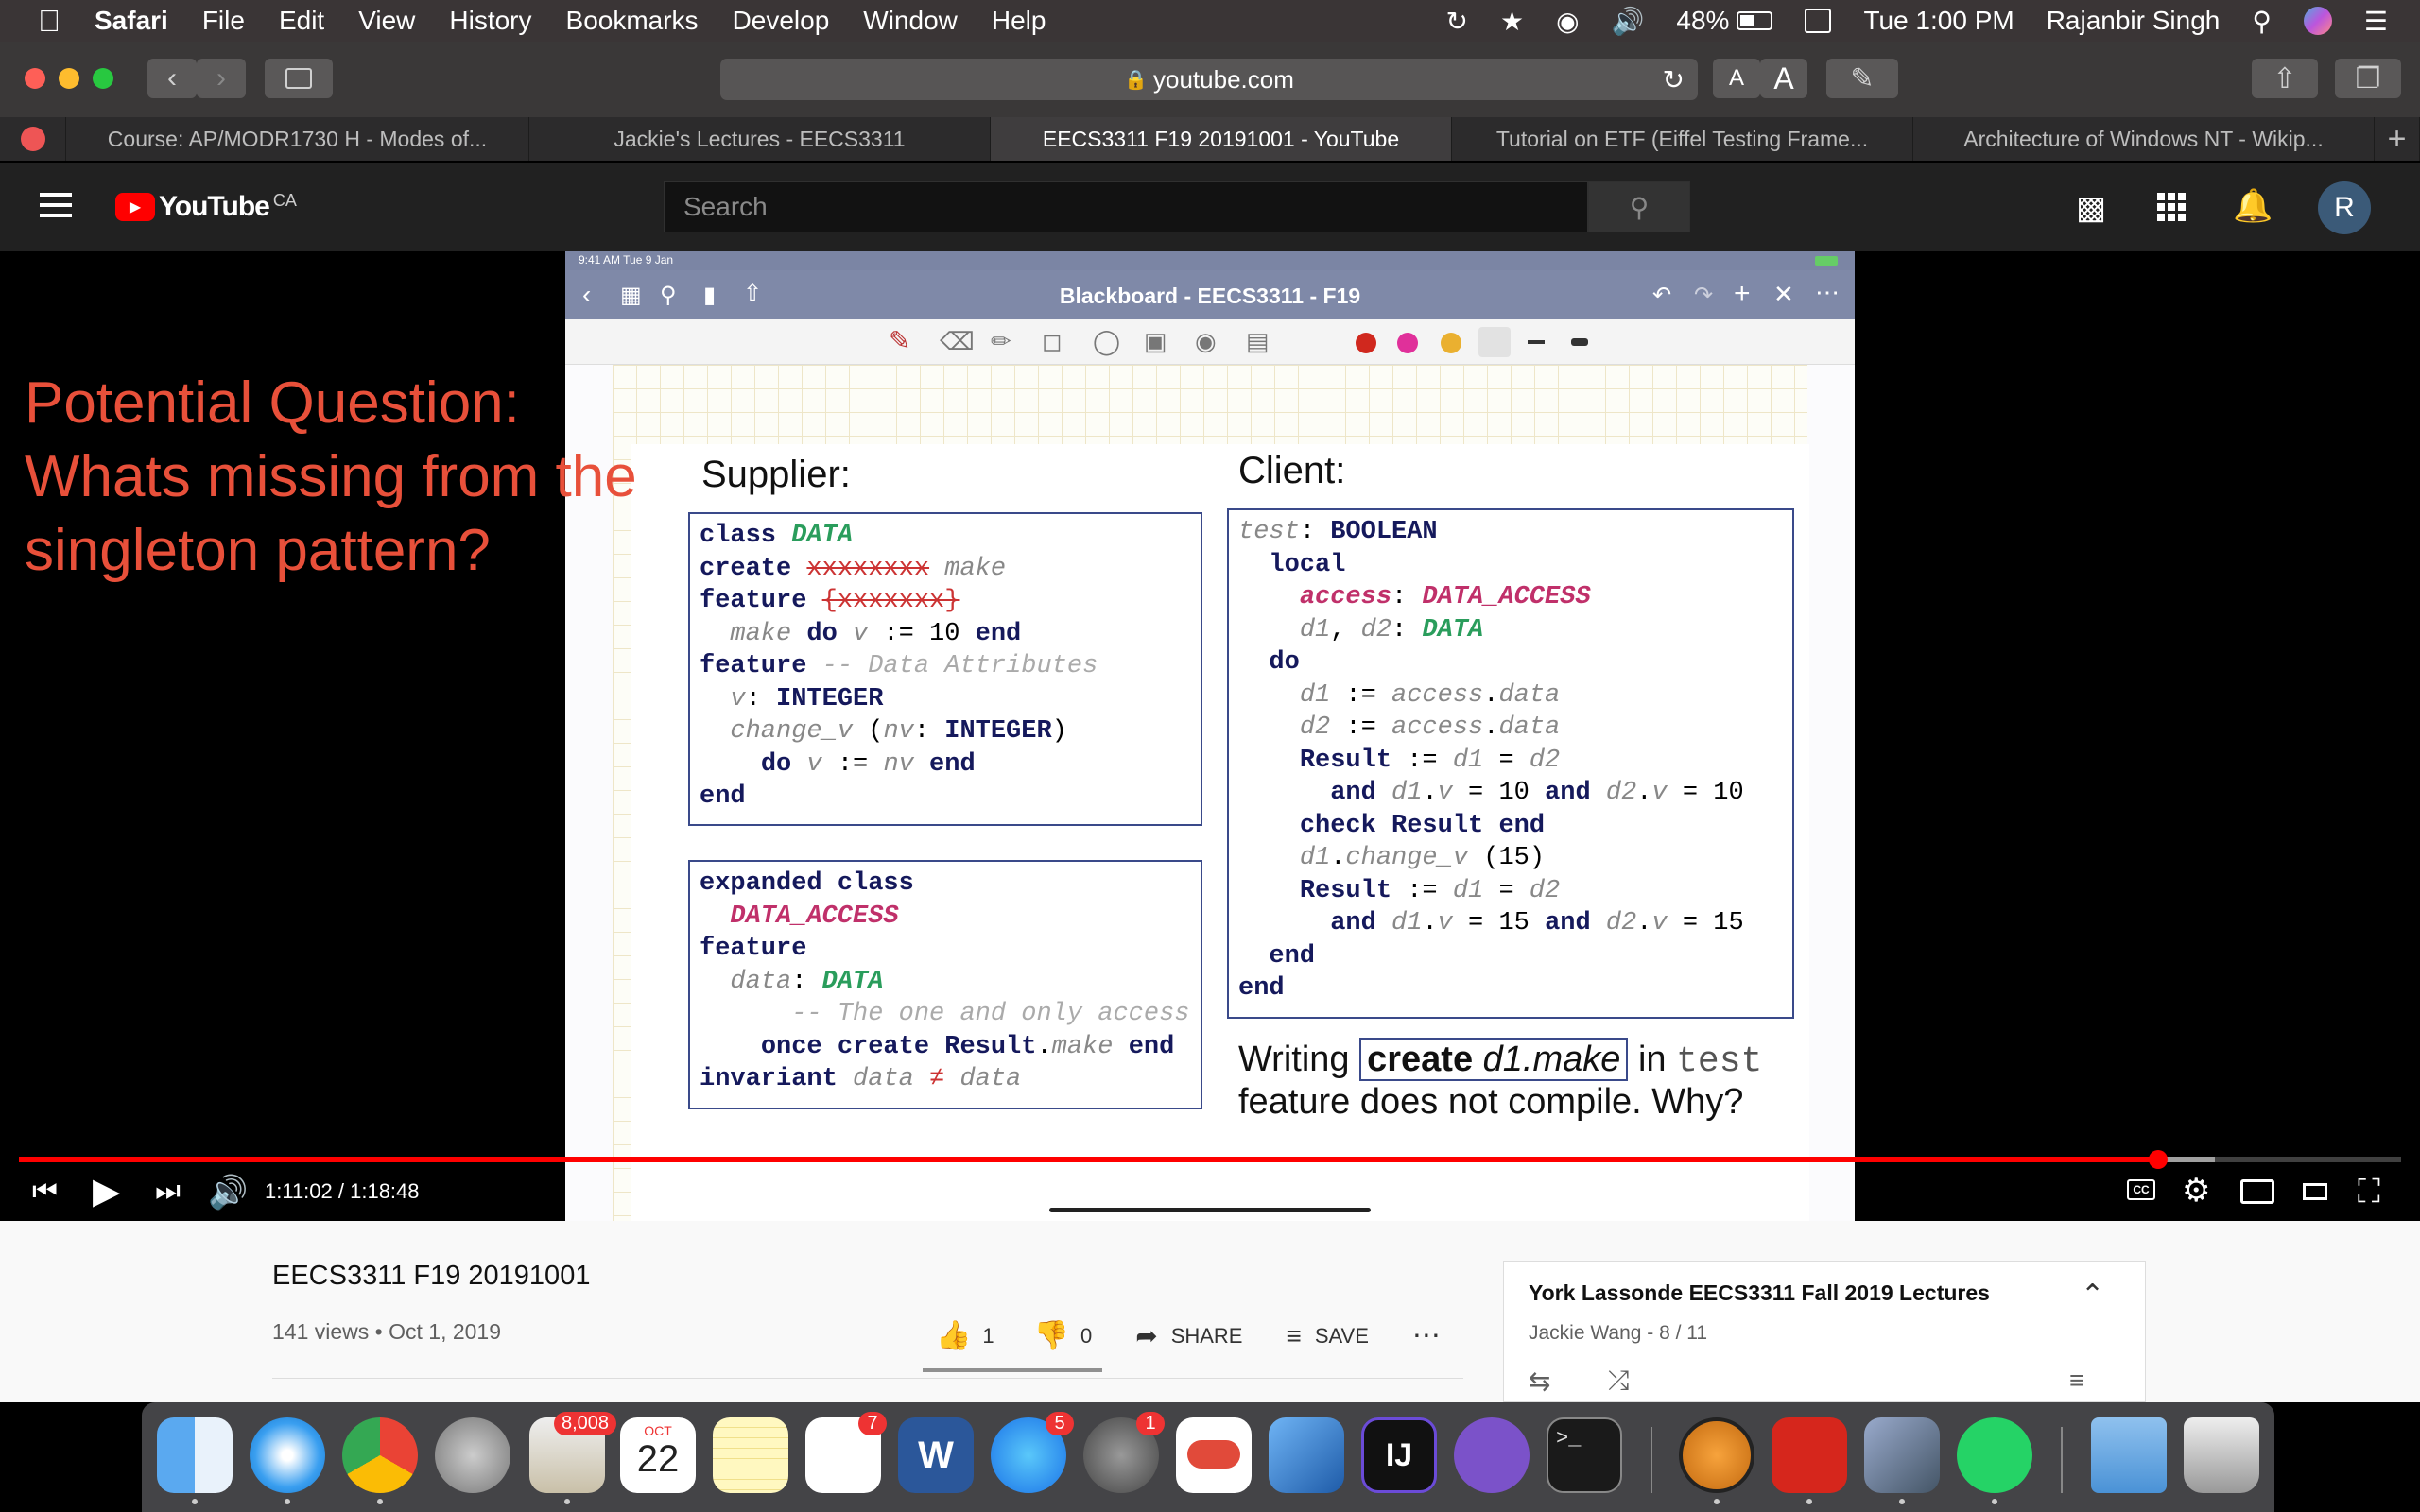 The image size is (2420, 1512). Describe the element at coordinates (2257, 1191) in the screenshot. I see `miniplayer-icon` at that location.